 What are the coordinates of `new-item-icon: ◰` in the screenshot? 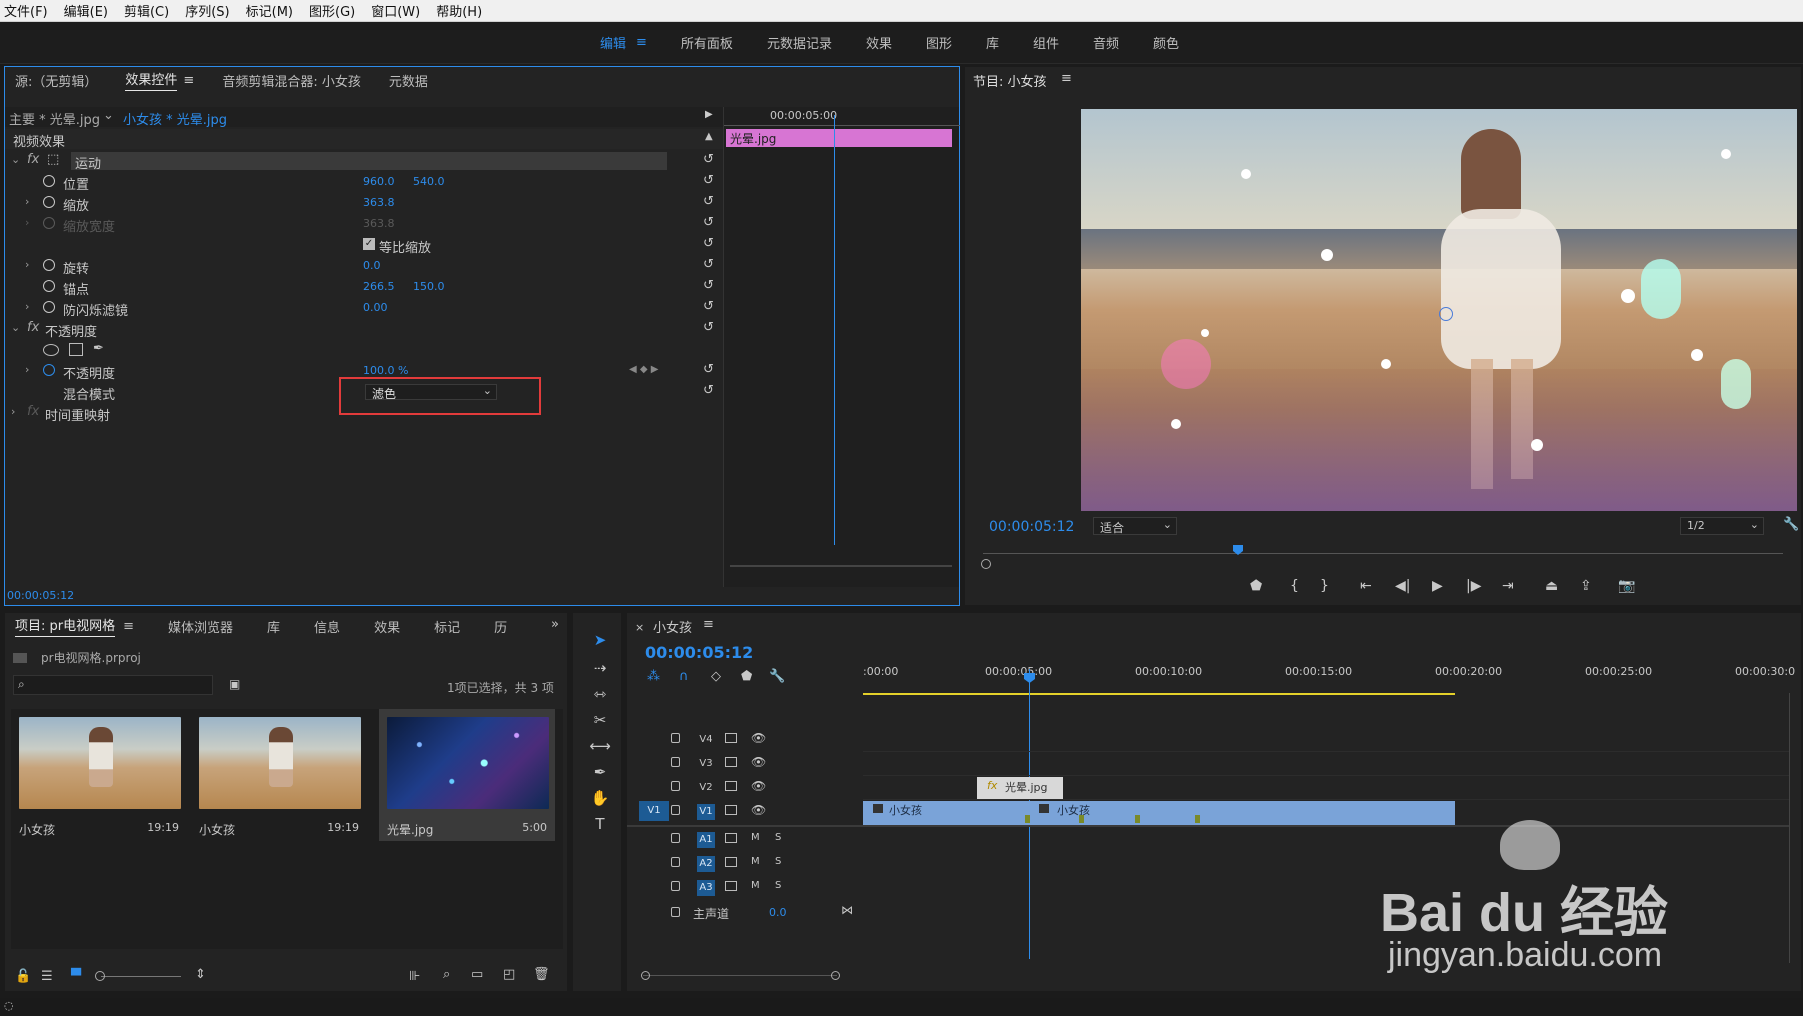 It's located at (509, 974).